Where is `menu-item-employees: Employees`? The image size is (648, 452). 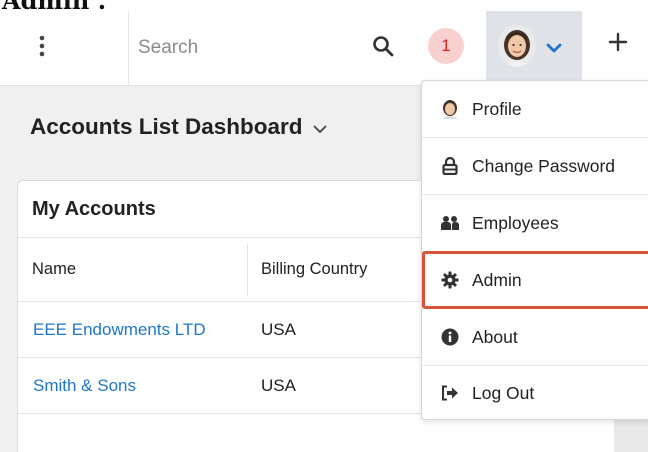 menu-item-employees: Employees is located at coordinates (535, 223).